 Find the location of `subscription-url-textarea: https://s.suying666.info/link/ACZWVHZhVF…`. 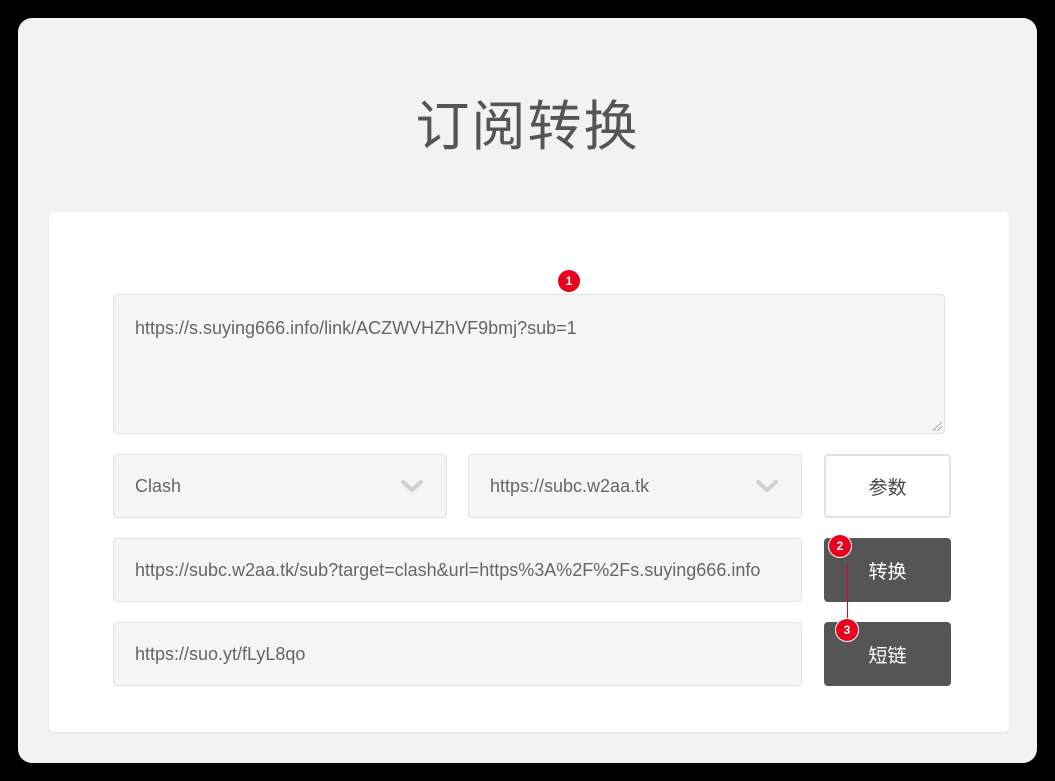

subscription-url-textarea: https://s.suying666.info/link/ACZWVHZhVF… is located at coordinates (529, 364).